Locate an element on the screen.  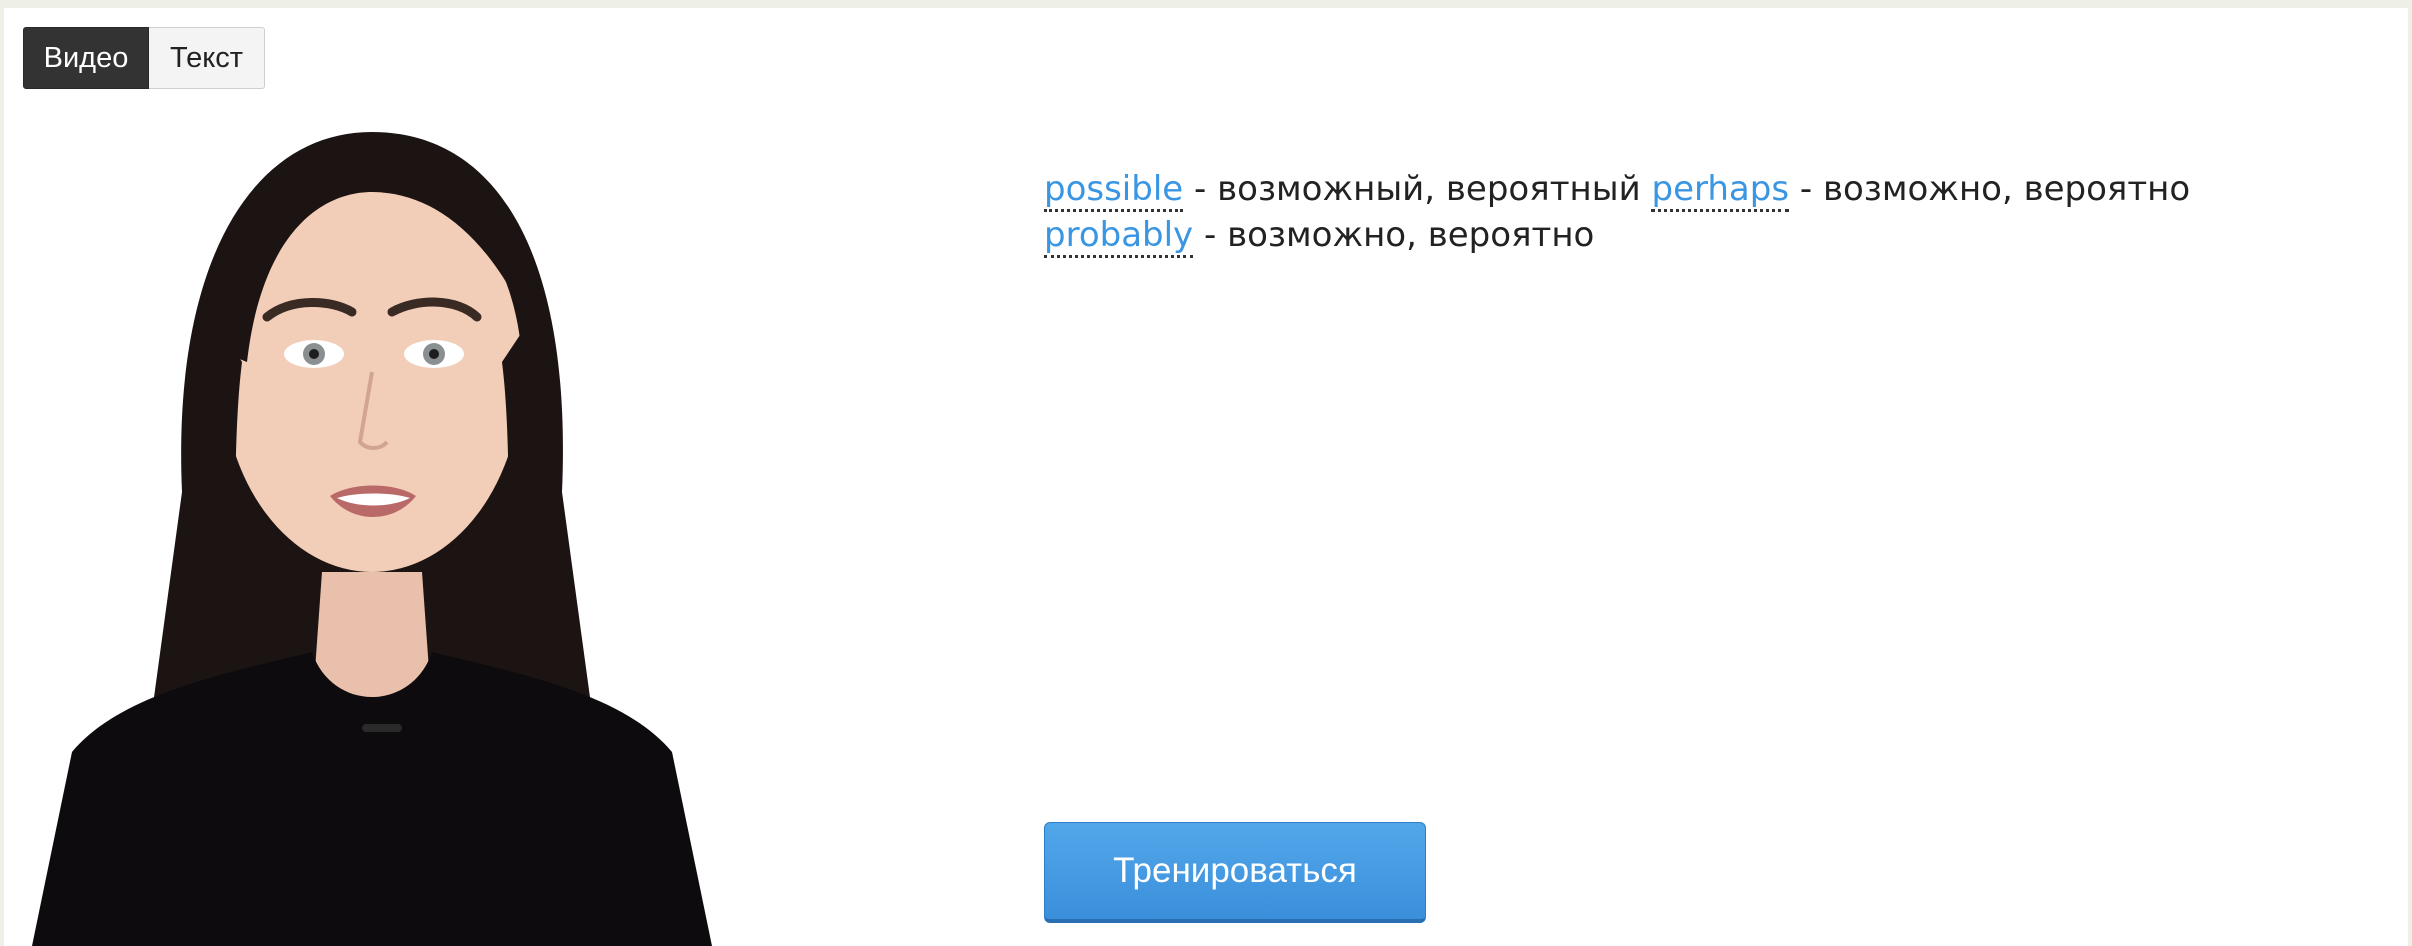
view-tabs: Видео Текст is located at coordinates (144, 59).